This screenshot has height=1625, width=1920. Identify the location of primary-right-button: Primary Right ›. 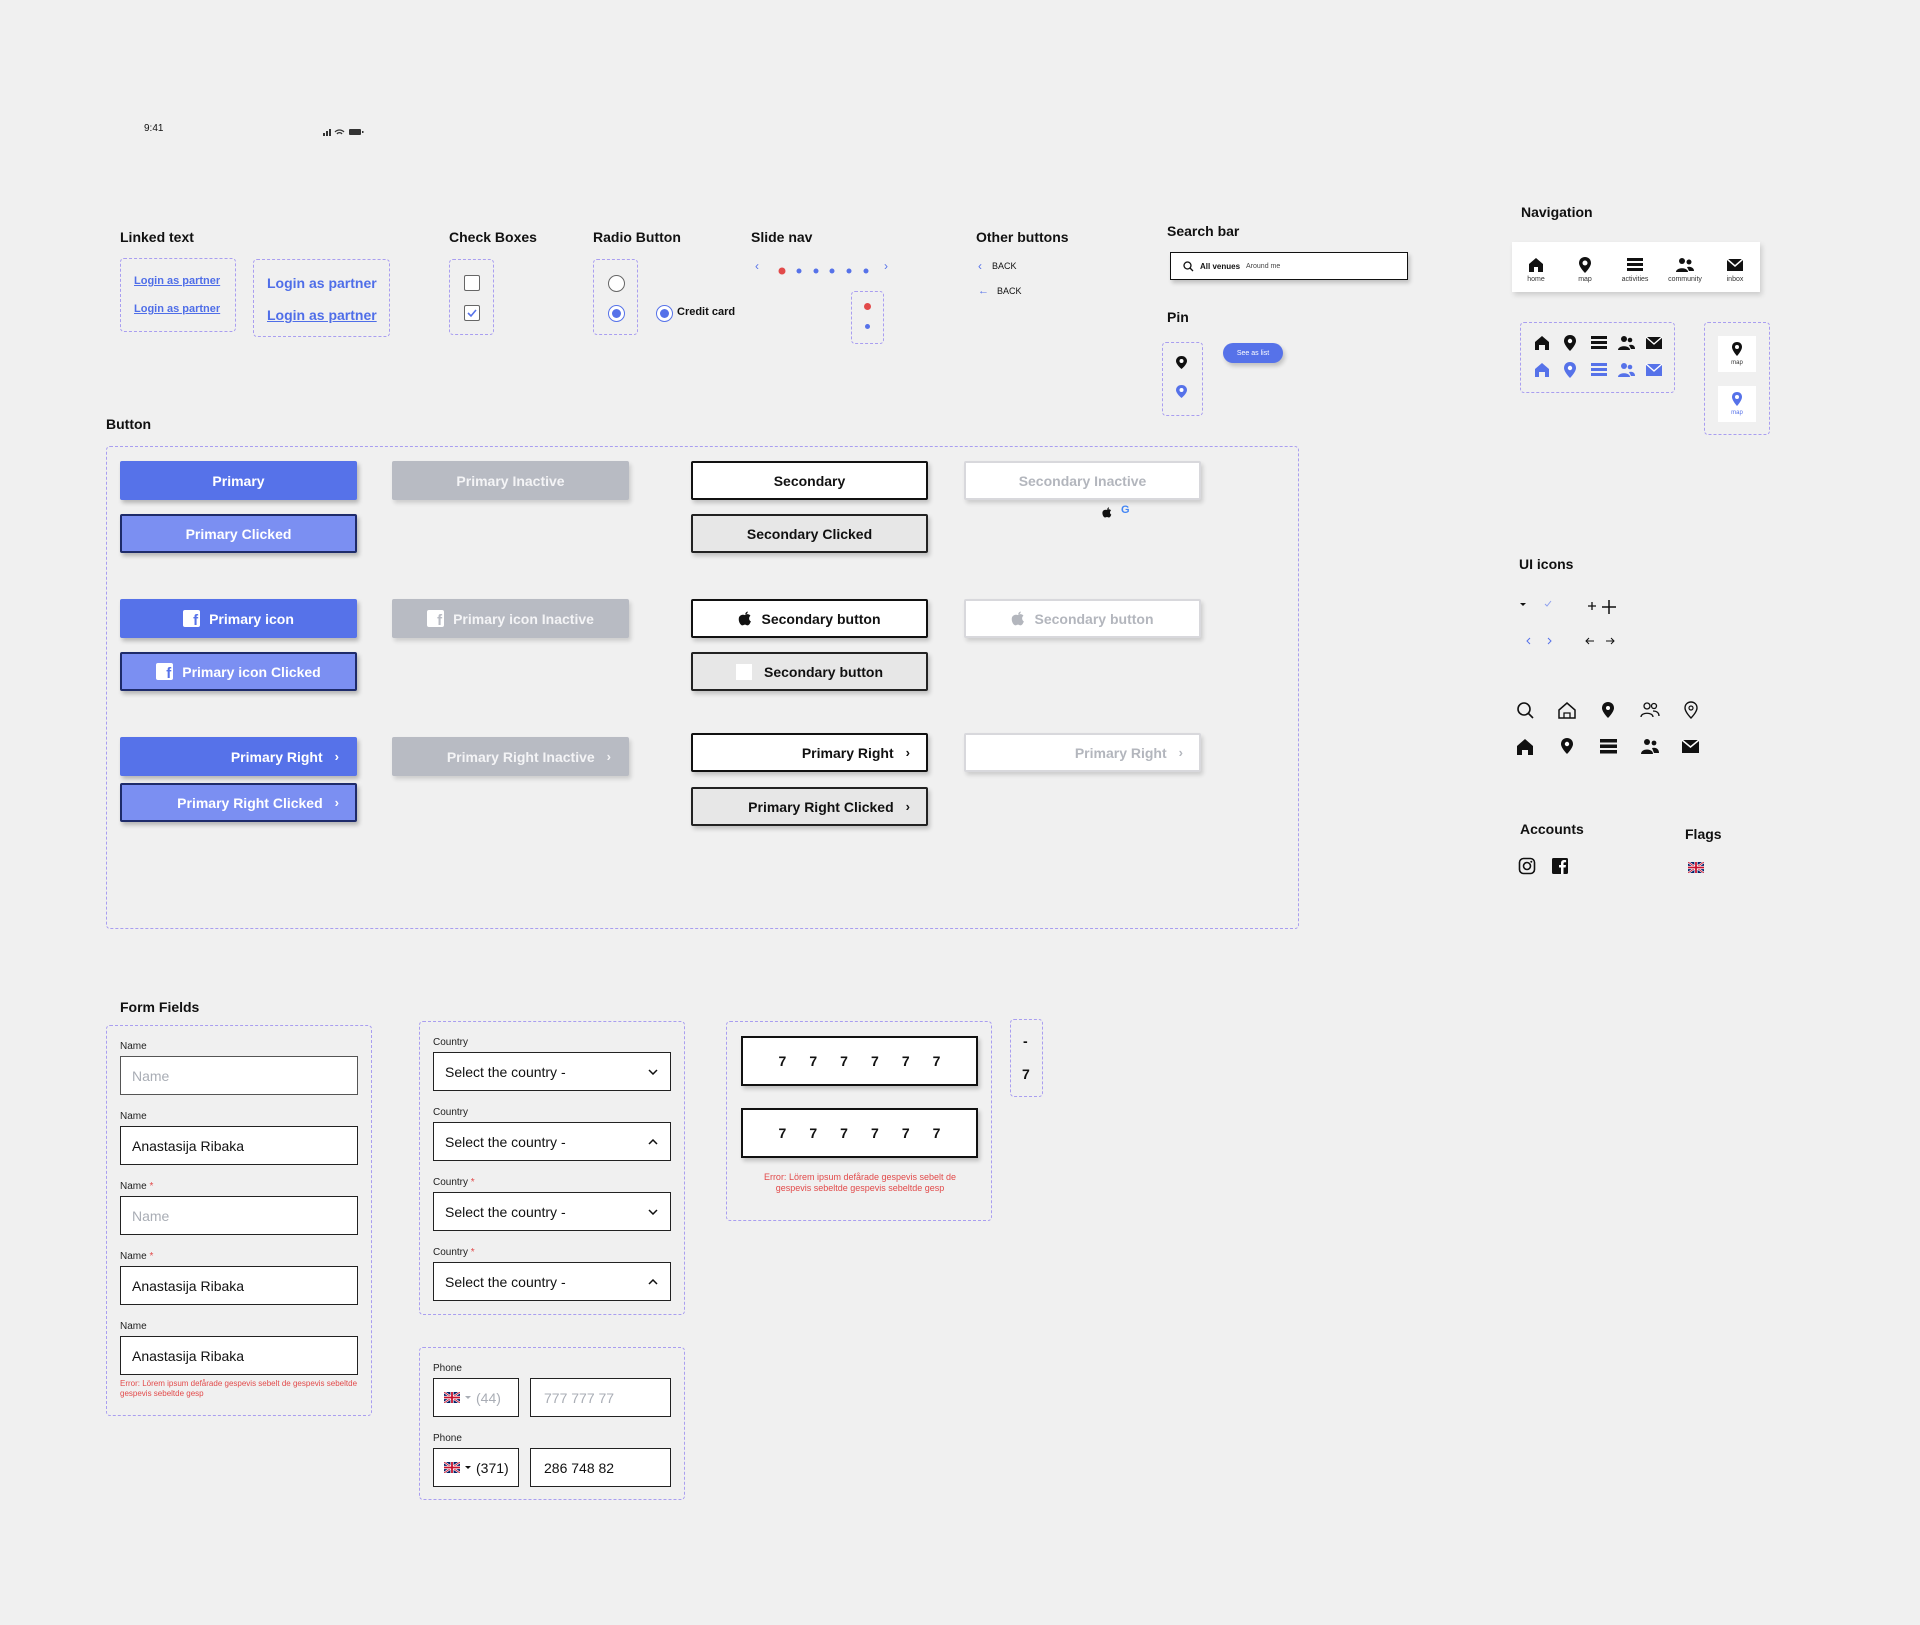
(238, 756).